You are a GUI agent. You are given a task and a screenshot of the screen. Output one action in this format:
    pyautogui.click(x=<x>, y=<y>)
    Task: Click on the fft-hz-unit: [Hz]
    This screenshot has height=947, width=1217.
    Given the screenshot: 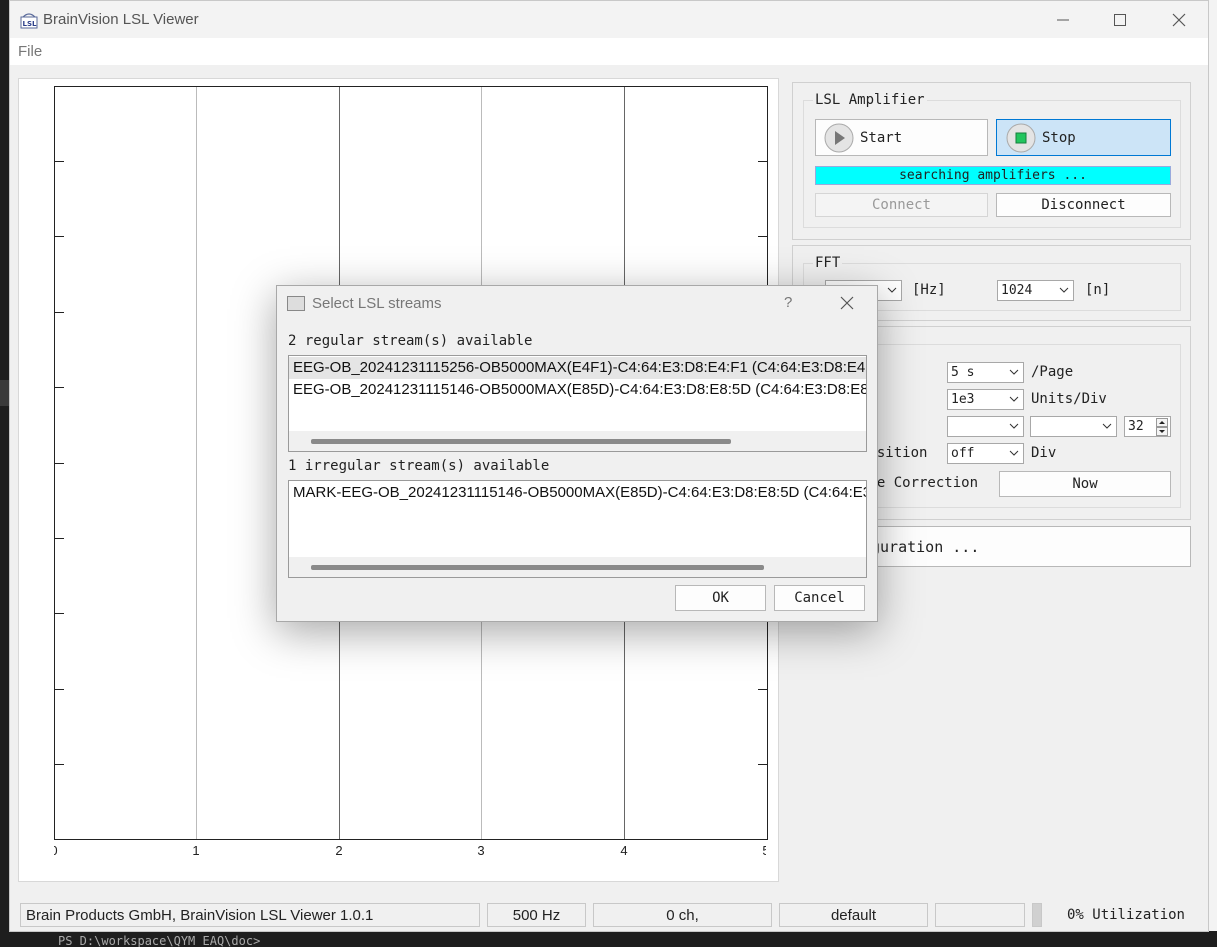 What is the action you would take?
    pyautogui.click(x=929, y=290)
    